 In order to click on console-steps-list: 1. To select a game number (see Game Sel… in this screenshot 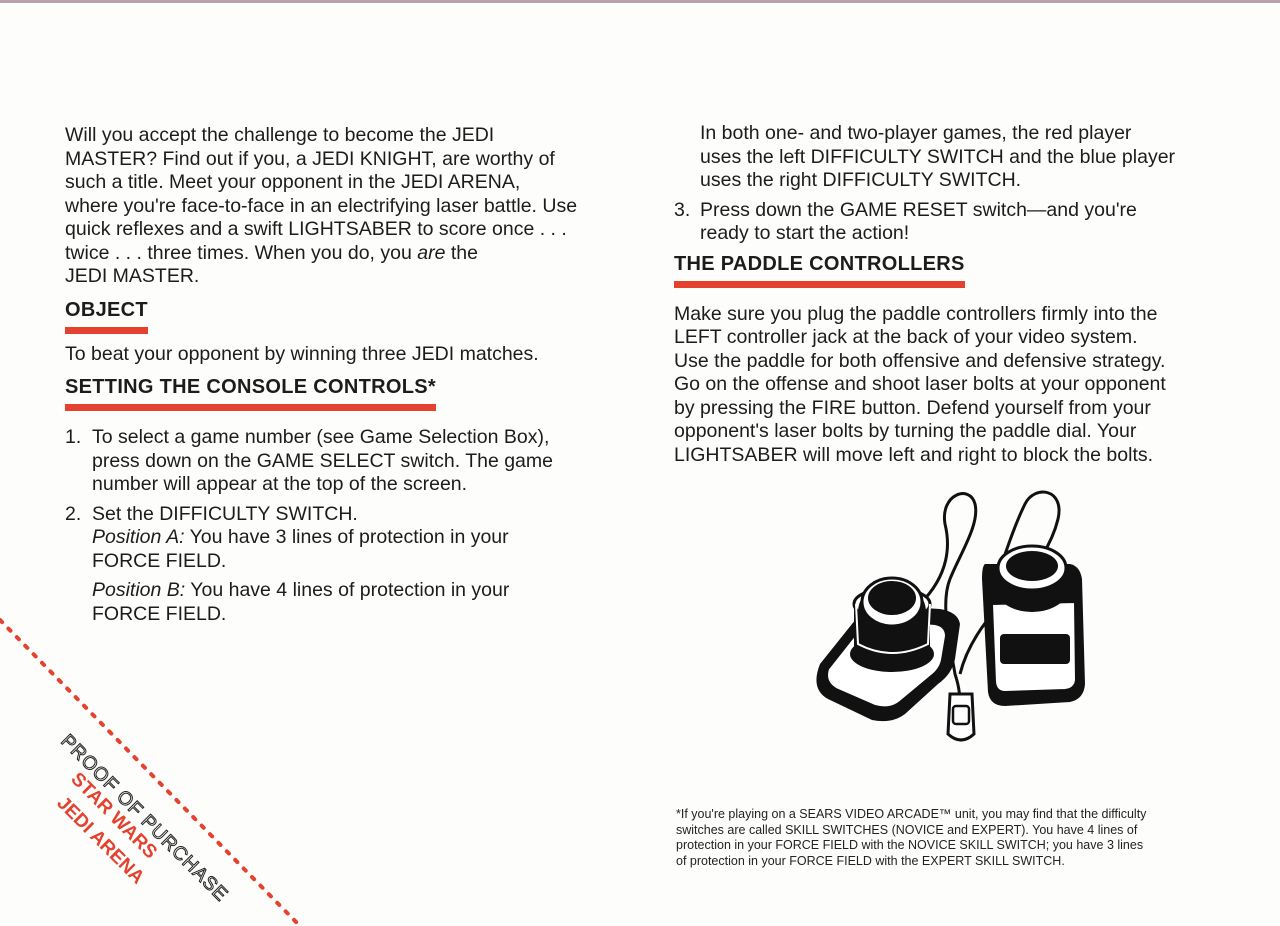, I will do `click(365, 526)`.